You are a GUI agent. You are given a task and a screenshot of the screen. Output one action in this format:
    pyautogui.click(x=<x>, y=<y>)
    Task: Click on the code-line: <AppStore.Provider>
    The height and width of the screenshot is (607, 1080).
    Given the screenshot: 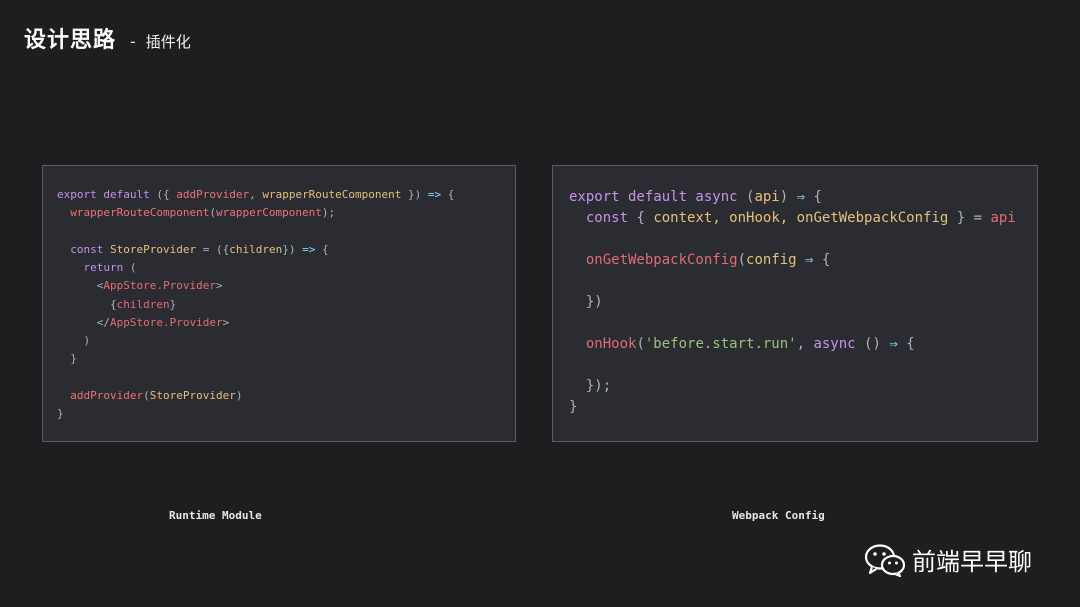 What is the action you would take?
    pyautogui.click(x=255, y=286)
    